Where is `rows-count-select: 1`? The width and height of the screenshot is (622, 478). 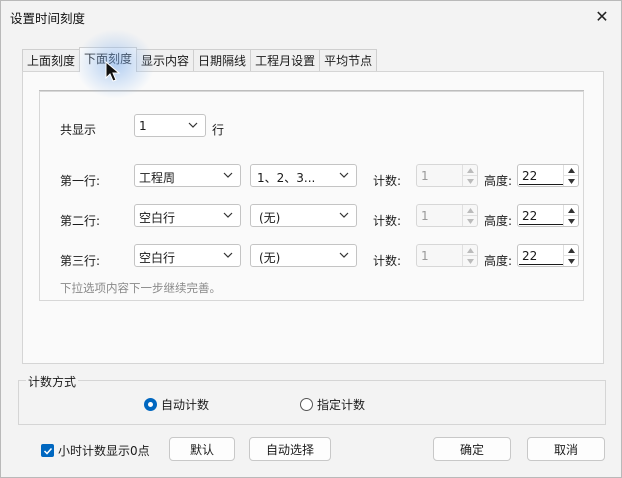 rows-count-select: 1 is located at coordinates (170, 125).